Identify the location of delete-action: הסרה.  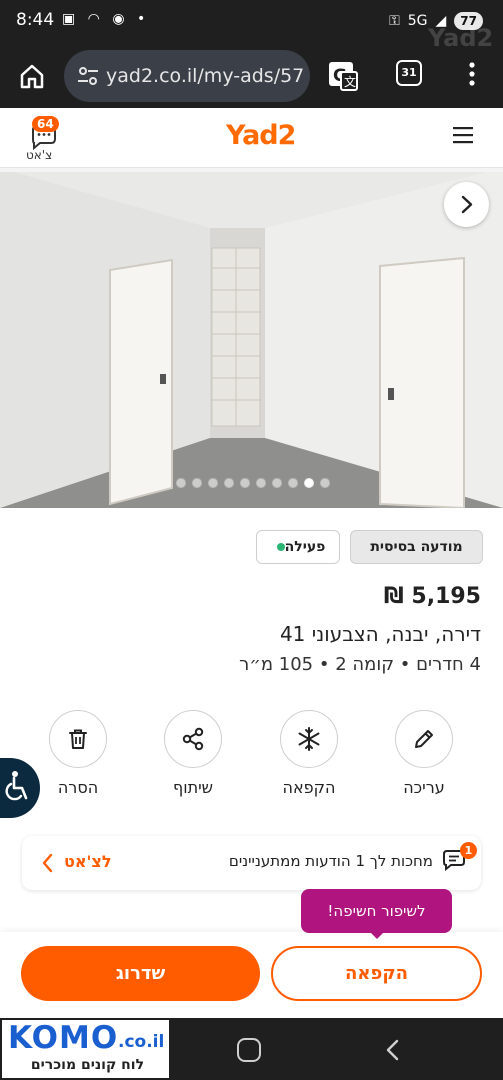
(78, 755).